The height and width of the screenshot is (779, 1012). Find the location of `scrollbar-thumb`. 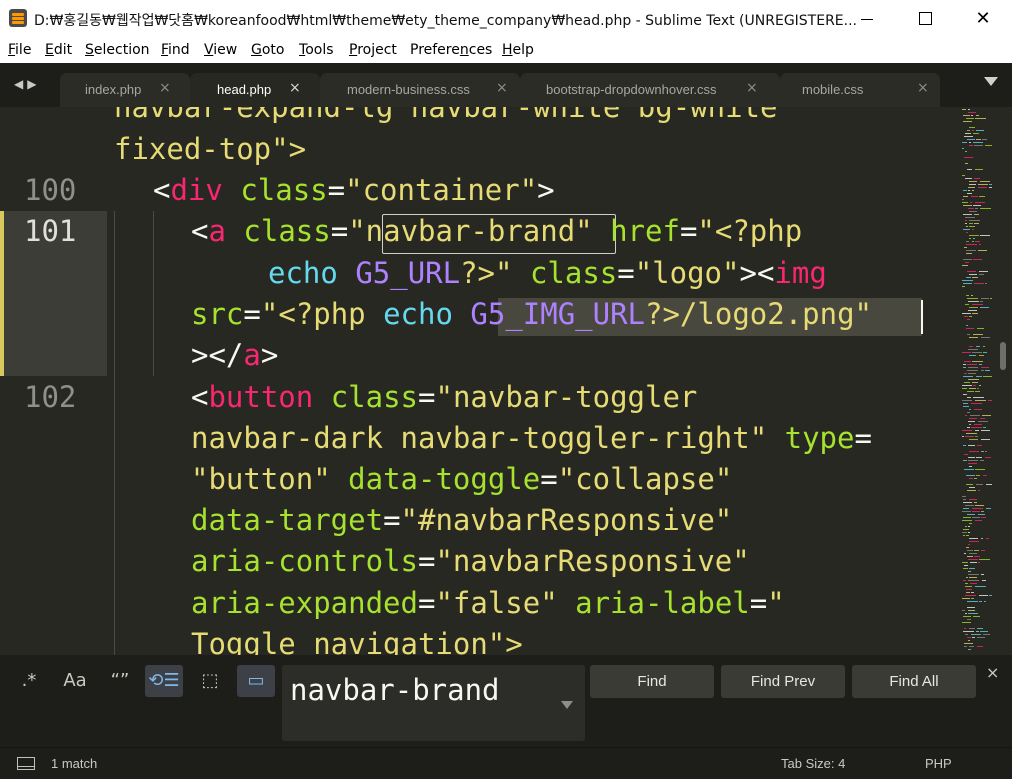

scrollbar-thumb is located at coordinates (1003, 356).